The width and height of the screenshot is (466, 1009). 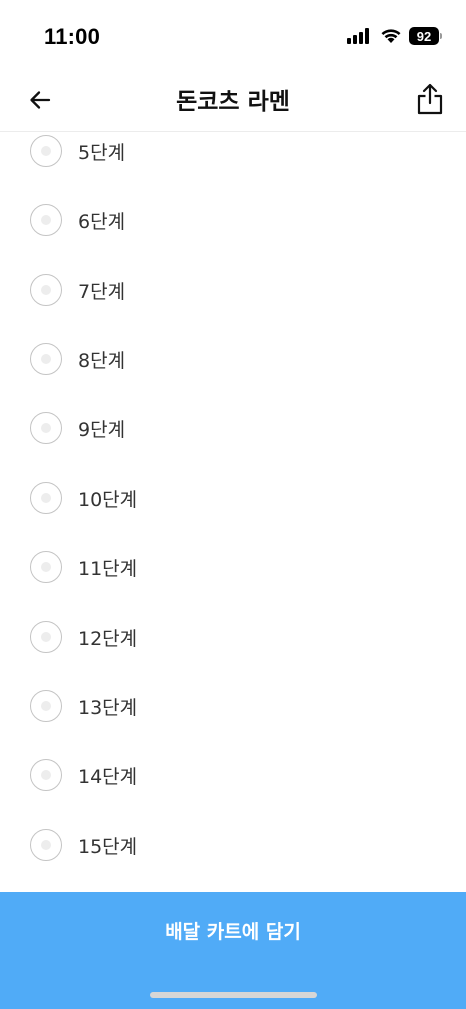 I want to click on battery-tip, so click(x=441, y=36).